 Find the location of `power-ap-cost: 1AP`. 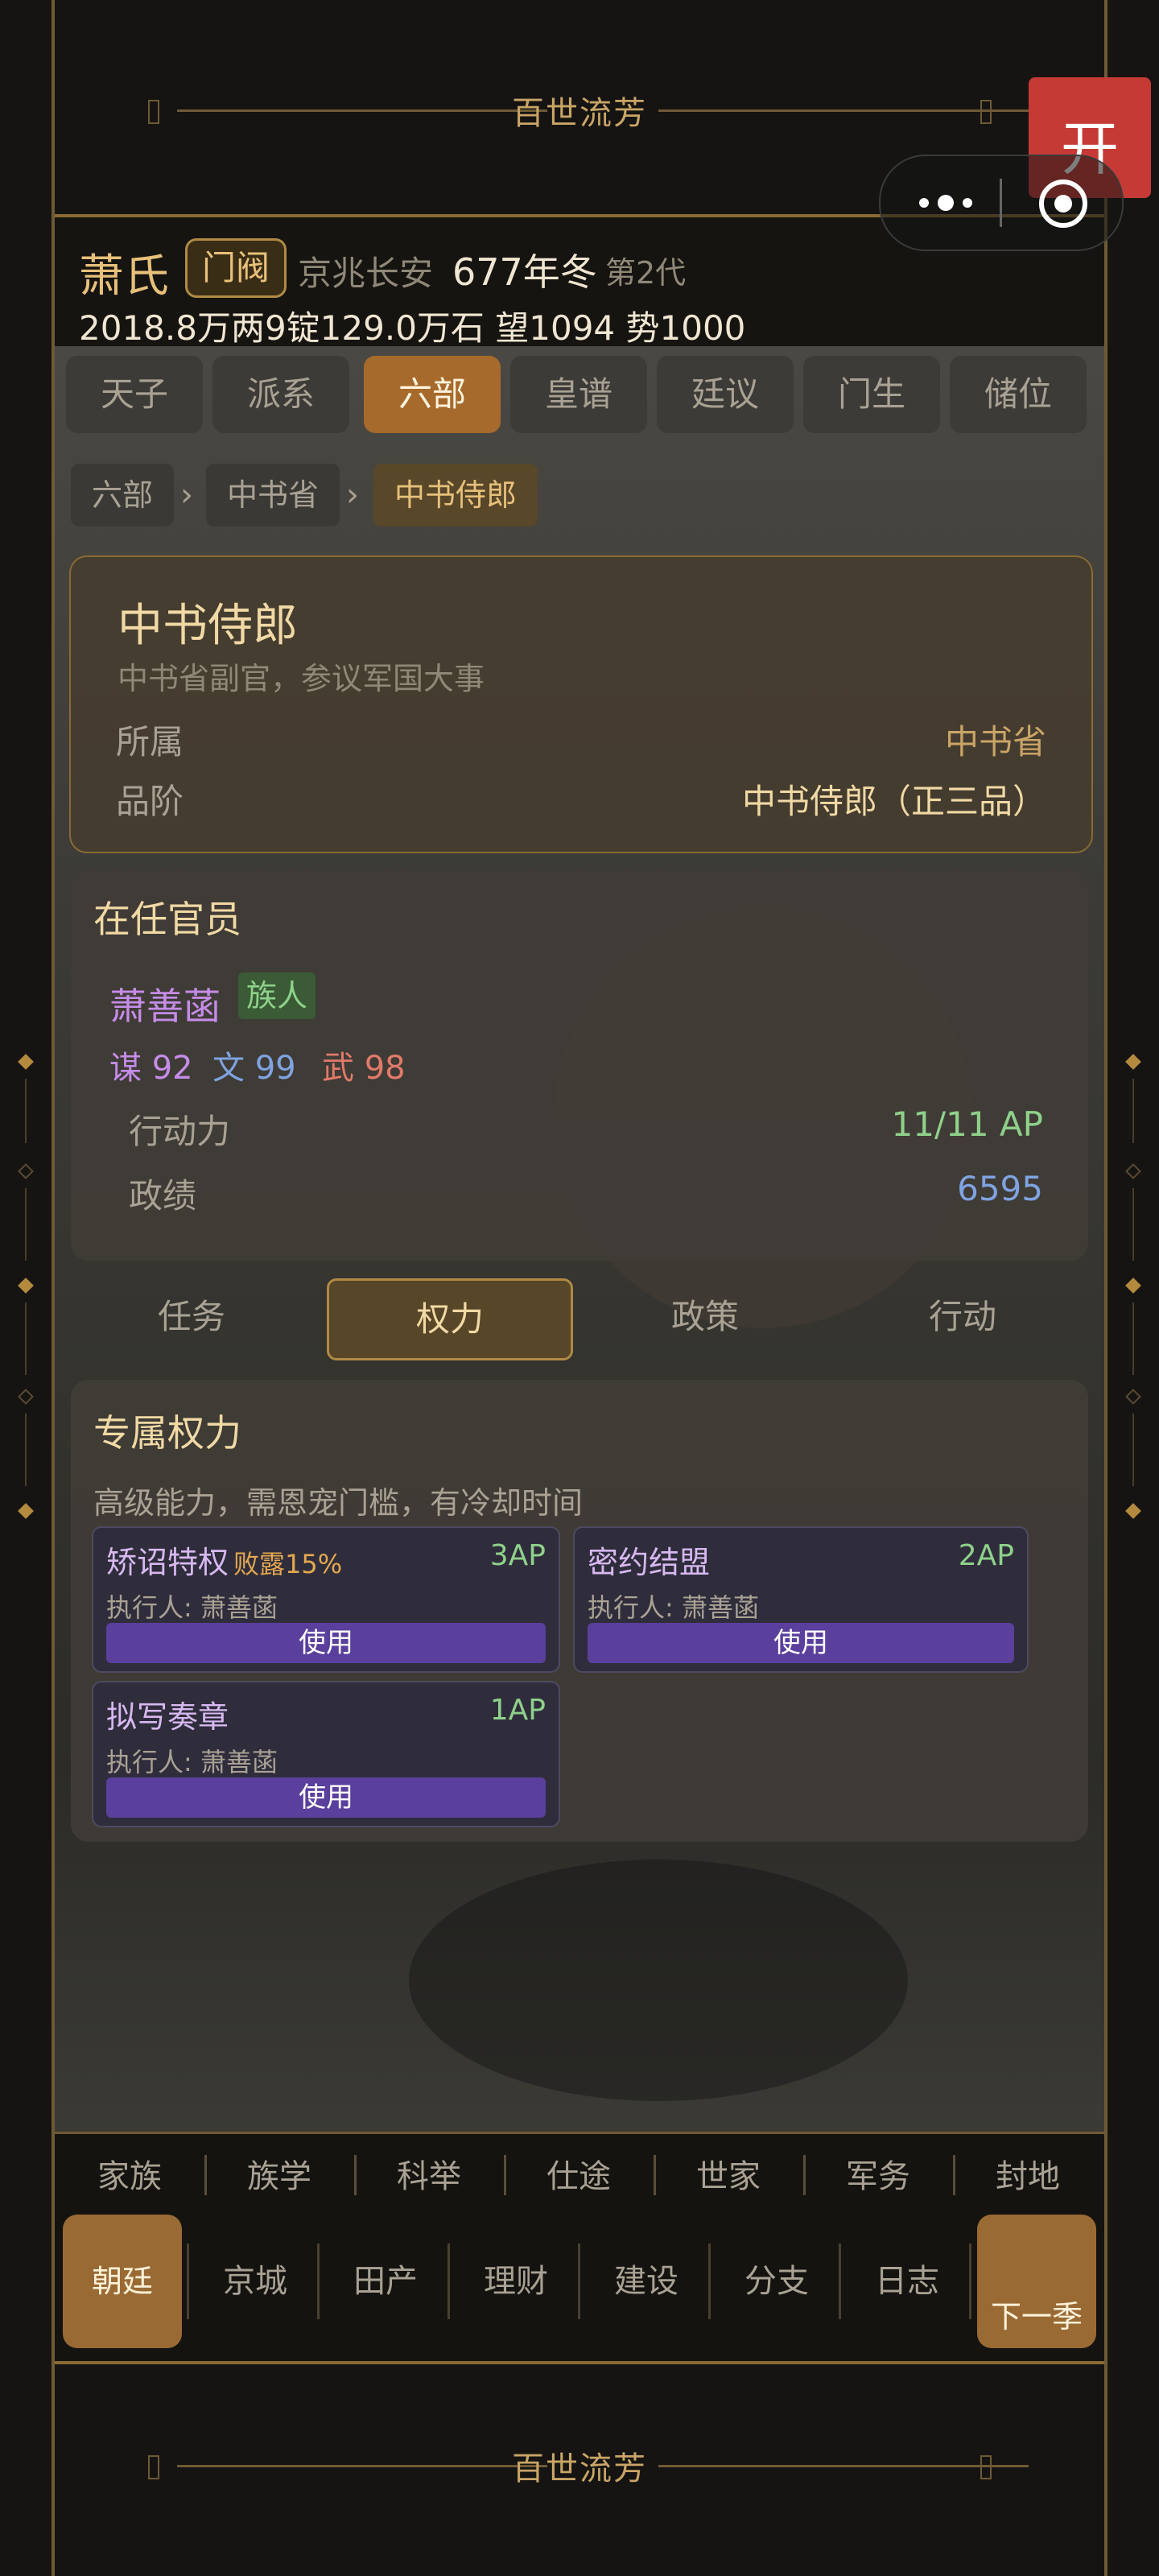

power-ap-cost: 1AP is located at coordinates (517, 1710).